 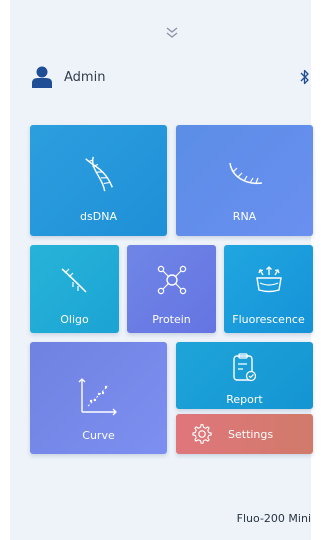 What do you see at coordinates (99, 174) in the screenshot?
I see `dna-helix-icon` at bounding box center [99, 174].